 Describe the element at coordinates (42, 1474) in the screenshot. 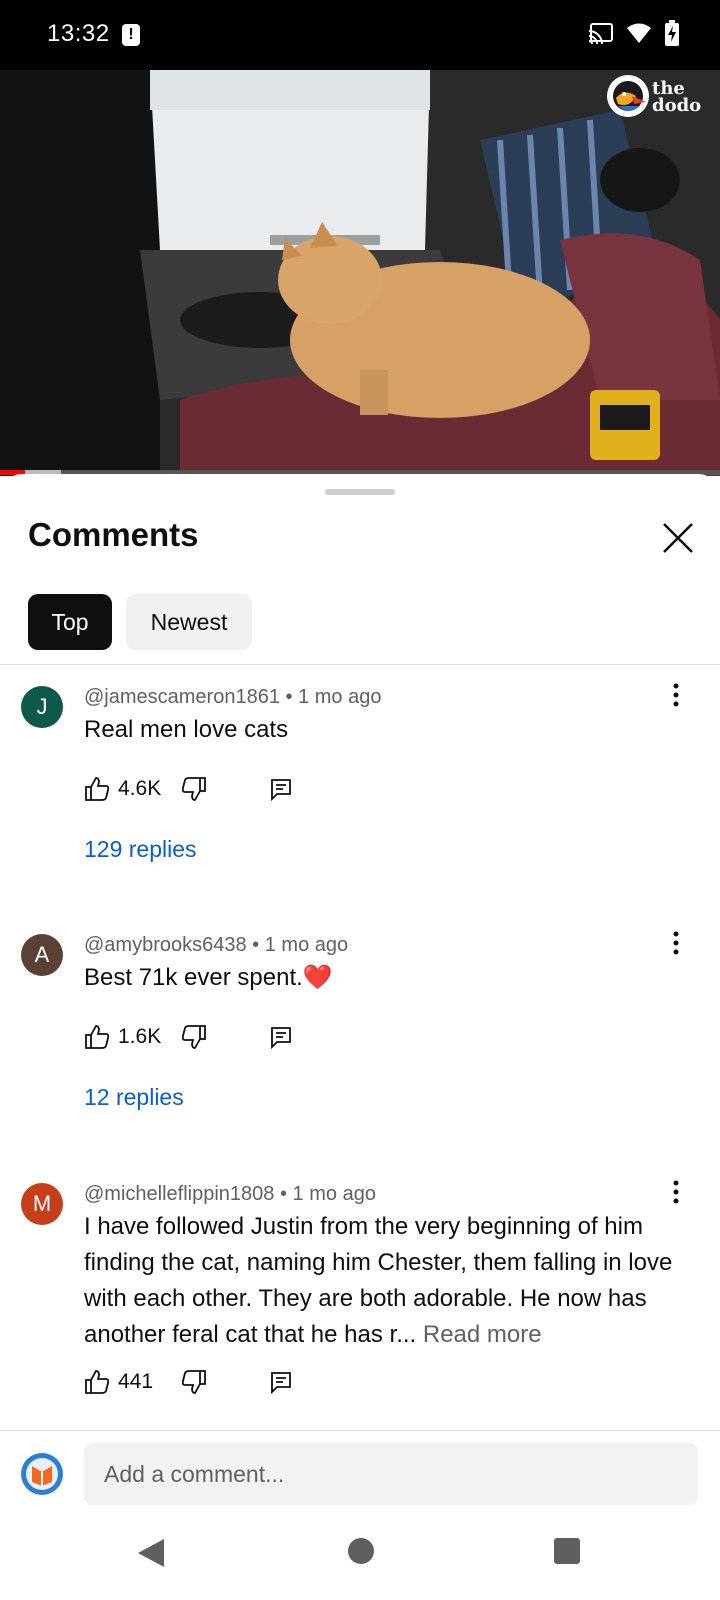

I see `user-avatar-icon` at that location.